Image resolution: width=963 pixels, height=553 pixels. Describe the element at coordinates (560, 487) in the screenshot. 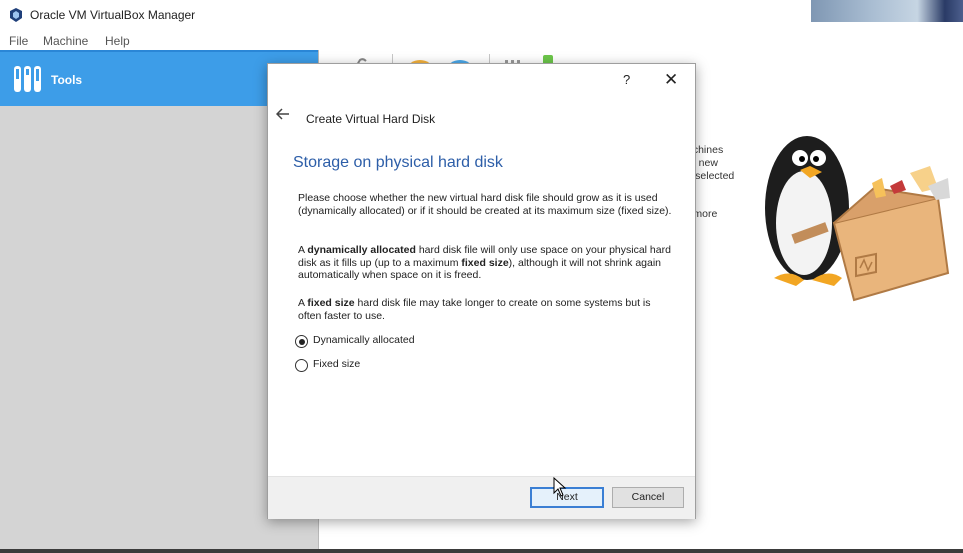

I see `mouse-cursor-icon` at that location.